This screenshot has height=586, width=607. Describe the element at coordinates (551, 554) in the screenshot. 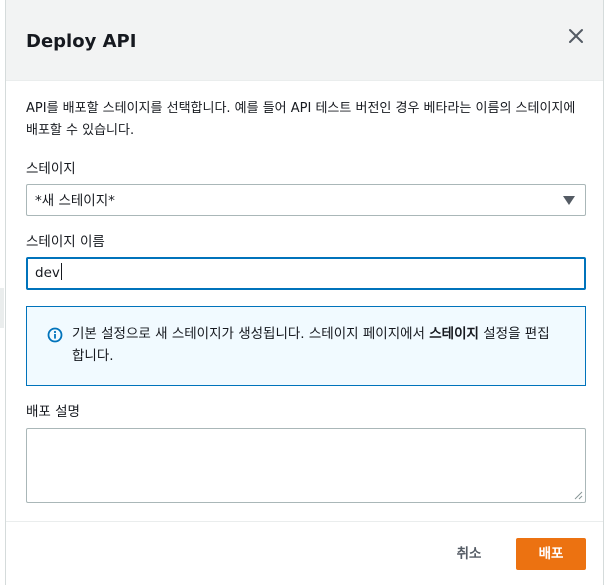

I see `deploy-button: 배포` at that location.